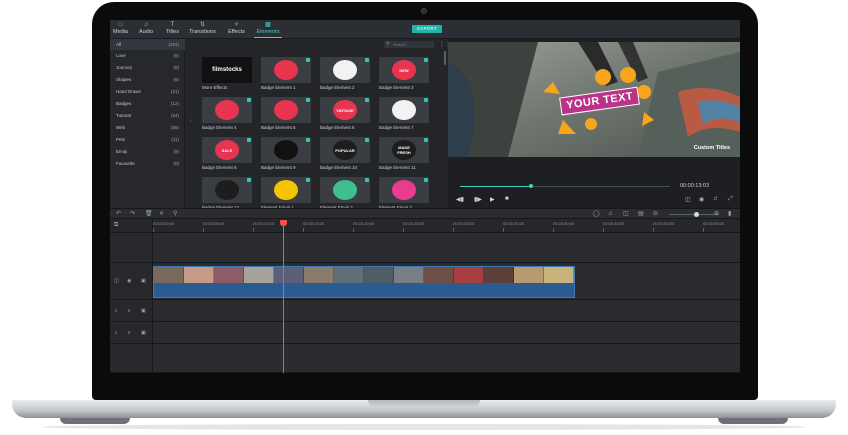  What do you see at coordinates (191, 121) in the screenshot?
I see `collapse-panel-icon: ‹` at bounding box center [191, 121].